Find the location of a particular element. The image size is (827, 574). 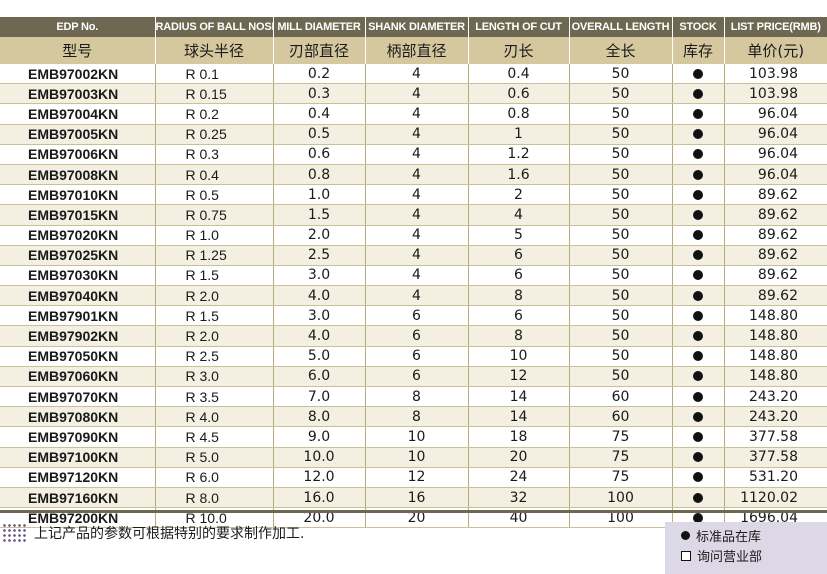

length-of-cut-cell: 8 is located at coordinates (519, 296).